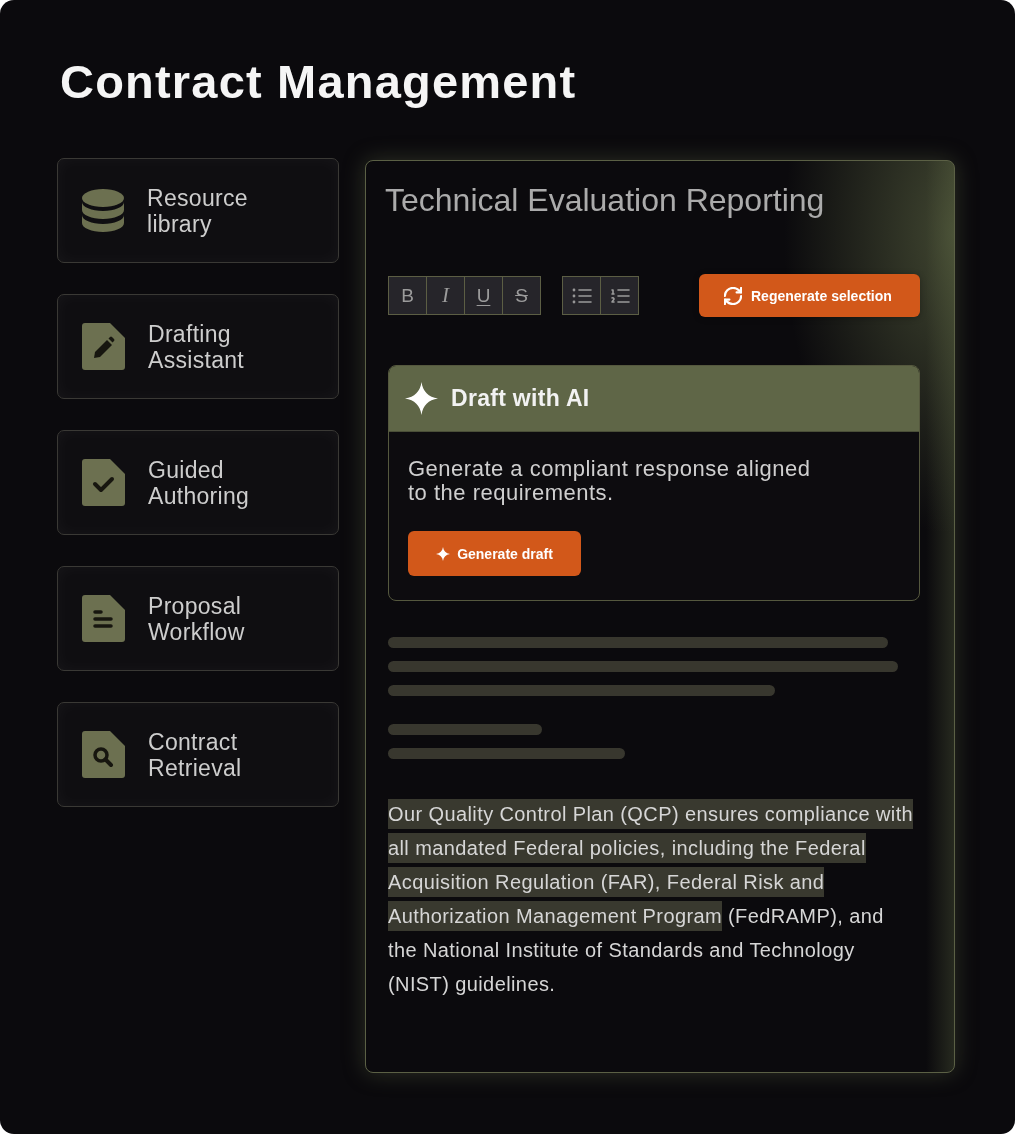 The height and width of the screenshot is (1134, 1015). I want to click on editor-title: Technical Evaluation Reporting, so click(605, 200).